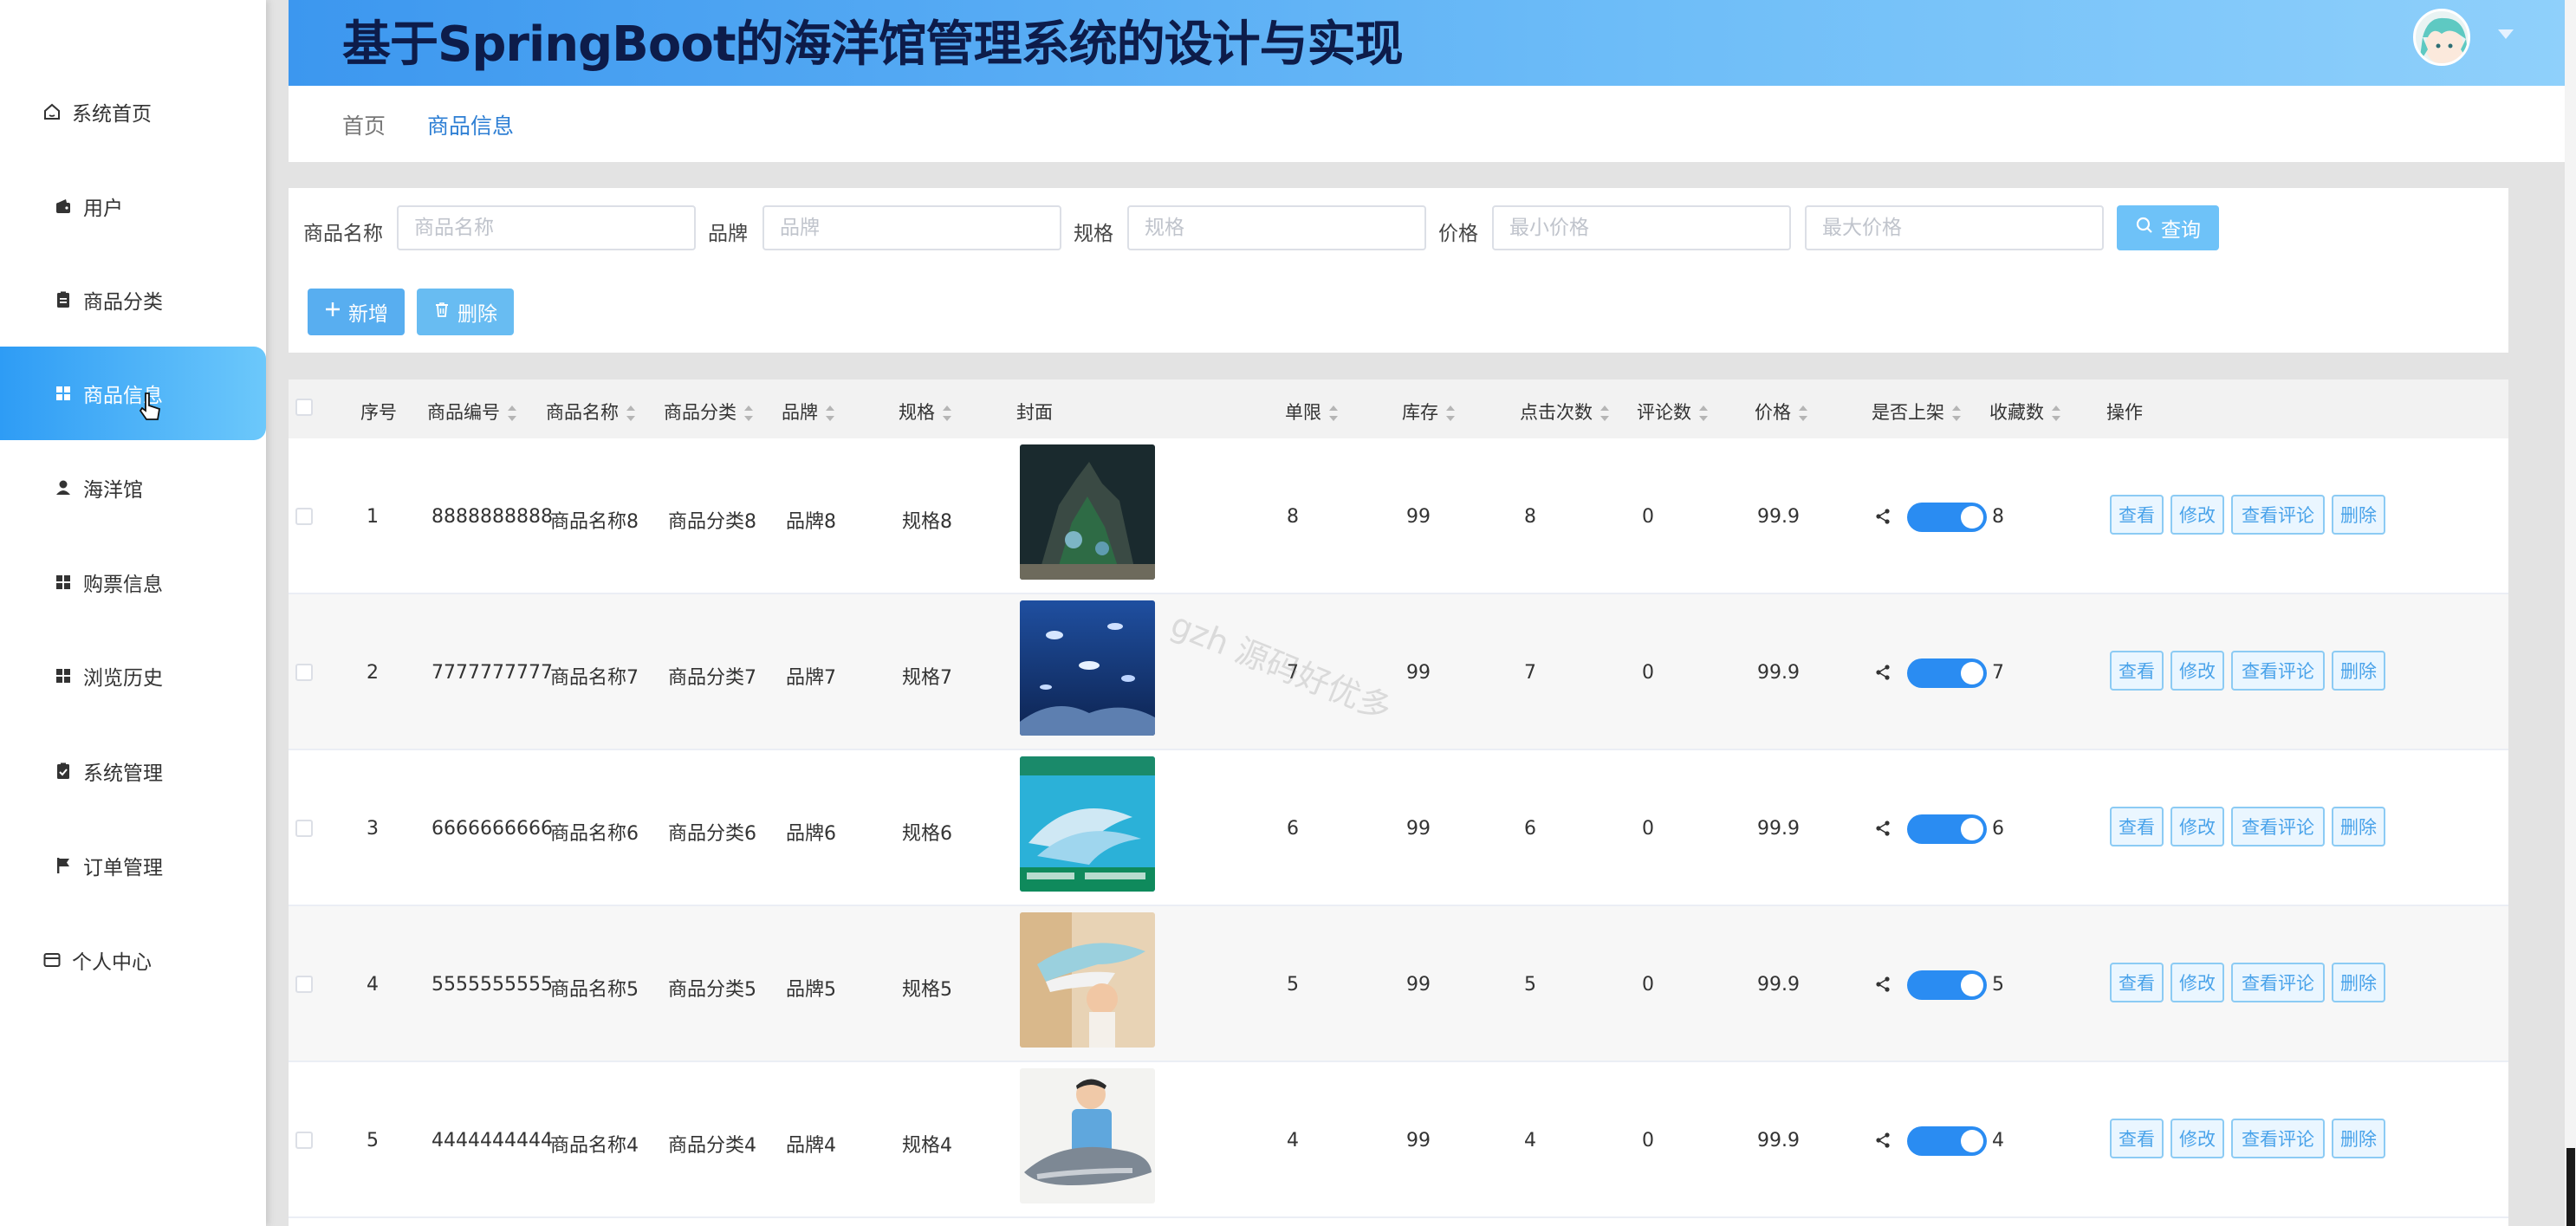  What do you see at coordinates (133, 300) in the screenshot?
I see `sidebar-item-product-category: 商品分类` at bounding box center [133, 300].